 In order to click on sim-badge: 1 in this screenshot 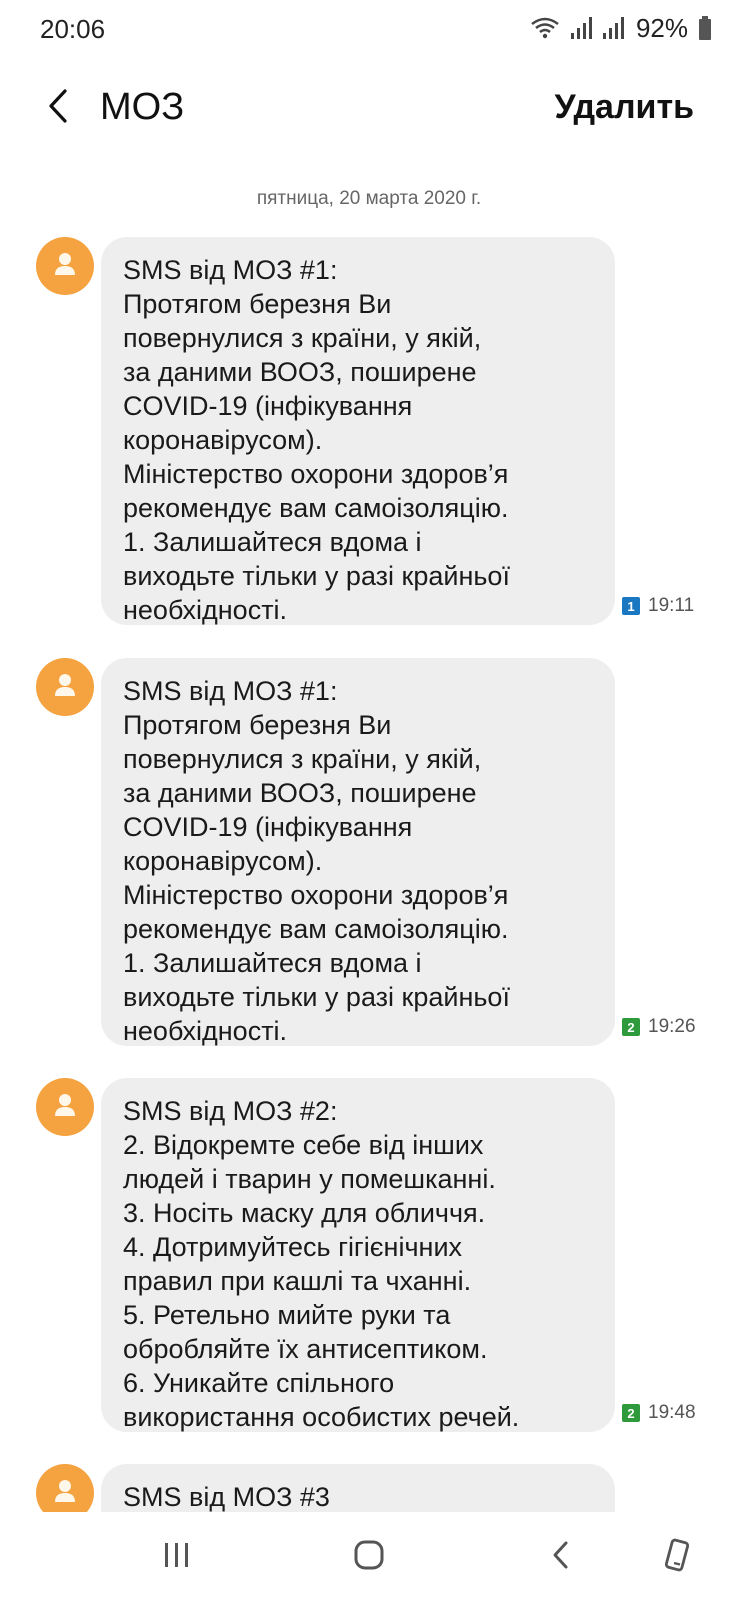, I will do `click(631, 606)`.